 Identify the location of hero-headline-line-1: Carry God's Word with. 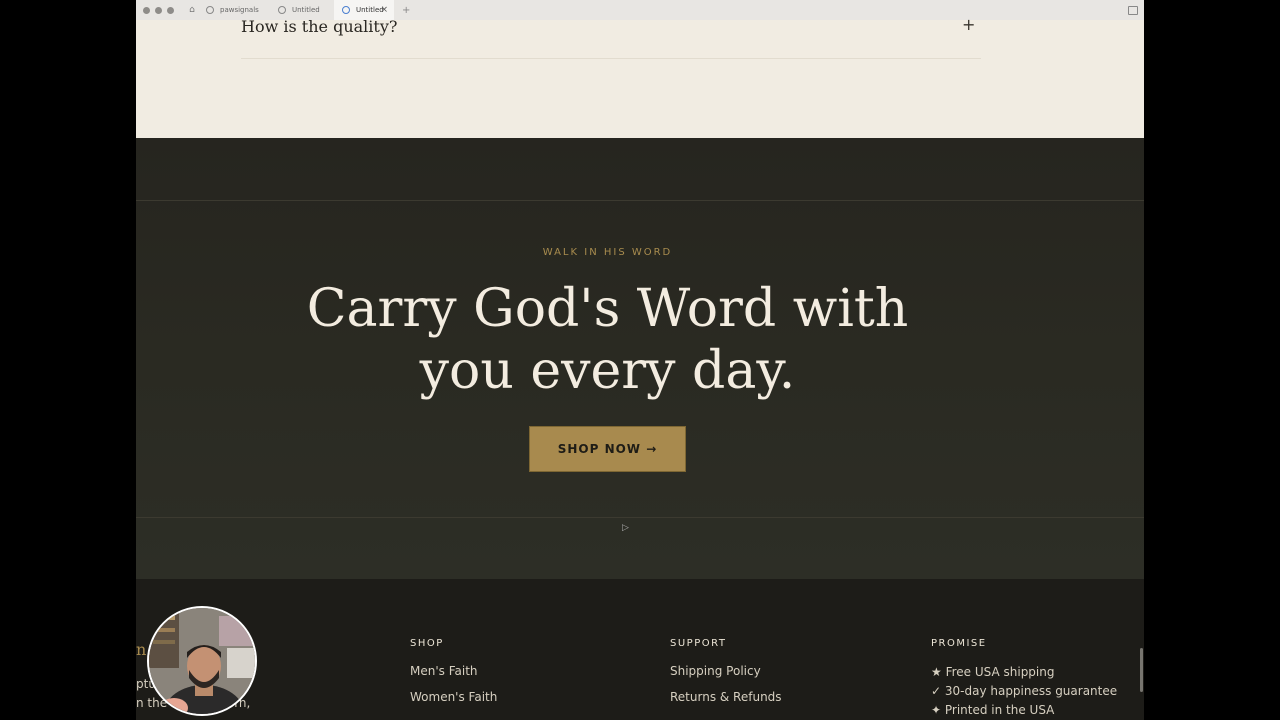
(607, 309).